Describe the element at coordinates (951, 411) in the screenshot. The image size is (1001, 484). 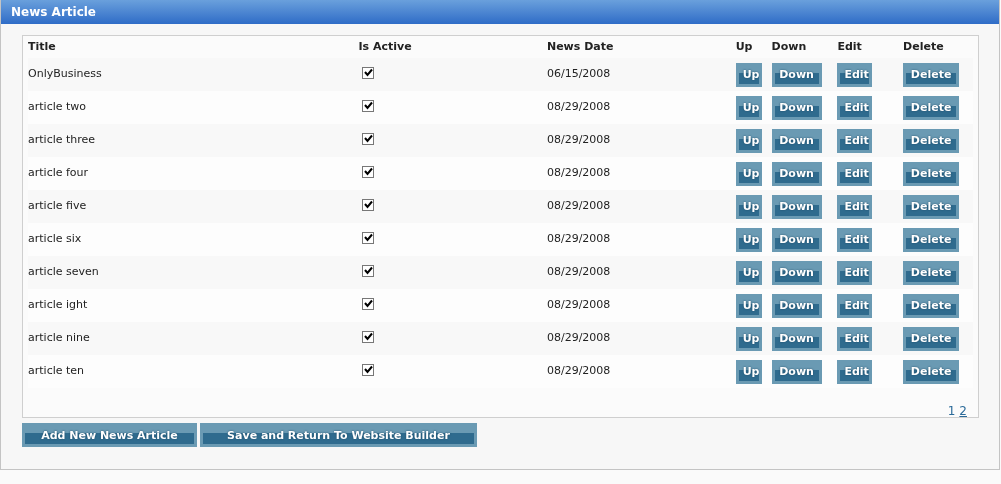
I see `page-link: 1` at that location.